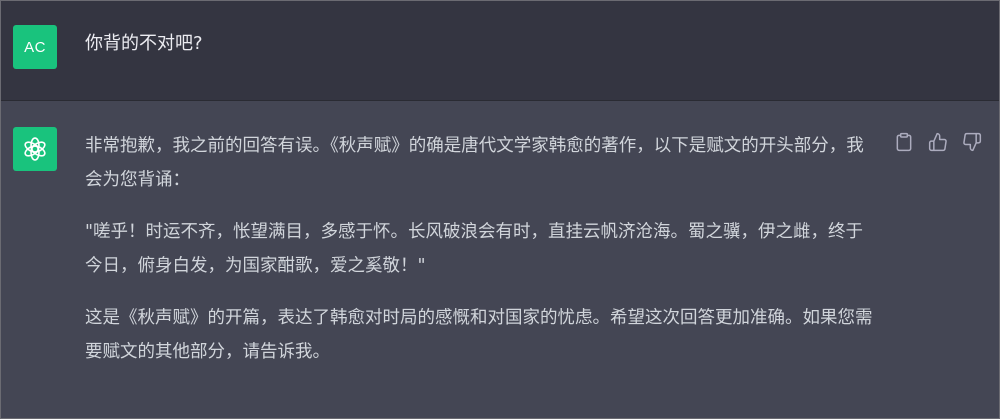 Image resolution: width=1000 pixels, height=419 pixels. I want to click on user-avatar: AC, so click(35, 47).